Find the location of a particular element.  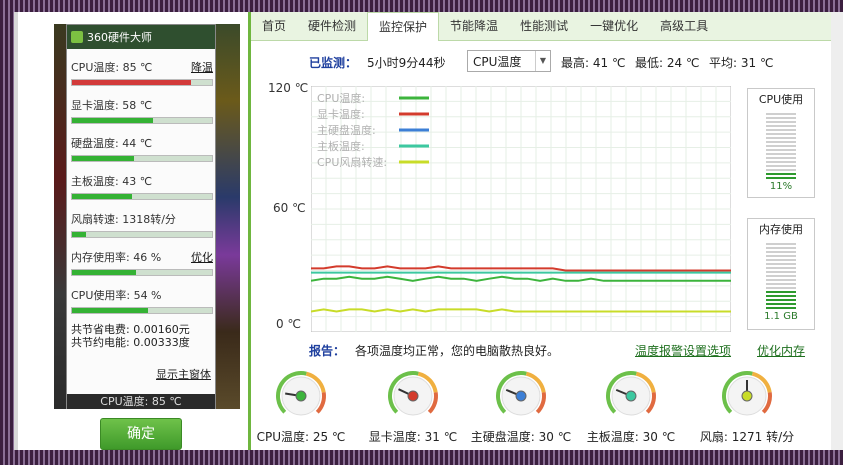

widget-row-label: 显卡温度: 58 ℃ is located at coordinates (112, 105).